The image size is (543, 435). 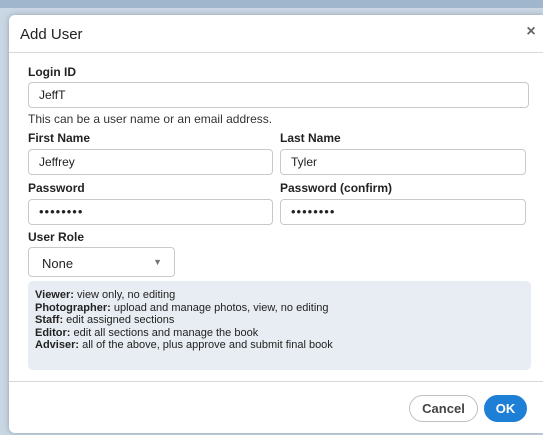 What do you see at coordinates (336, 188) in the screenshot?
I see `password-confirm-label: Password (confirm)` at bounding box center [336, 188].